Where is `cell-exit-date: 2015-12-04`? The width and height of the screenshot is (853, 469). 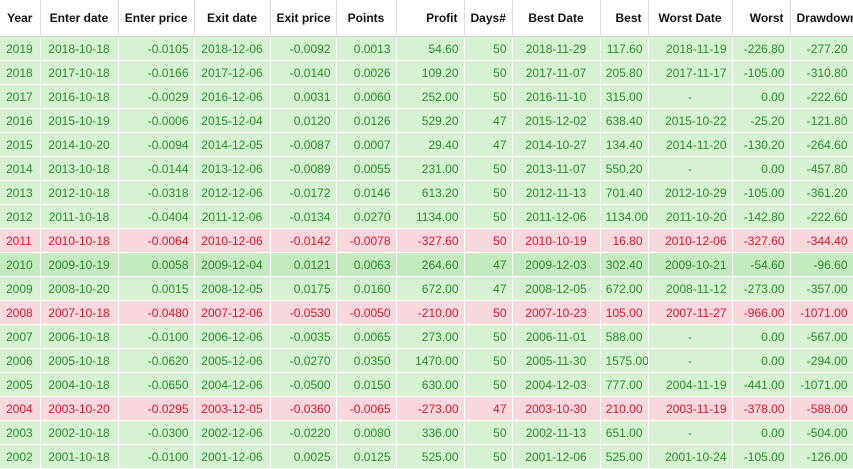 cell-exit-date: 2015-12-04 is located at coordinates (232, 120).